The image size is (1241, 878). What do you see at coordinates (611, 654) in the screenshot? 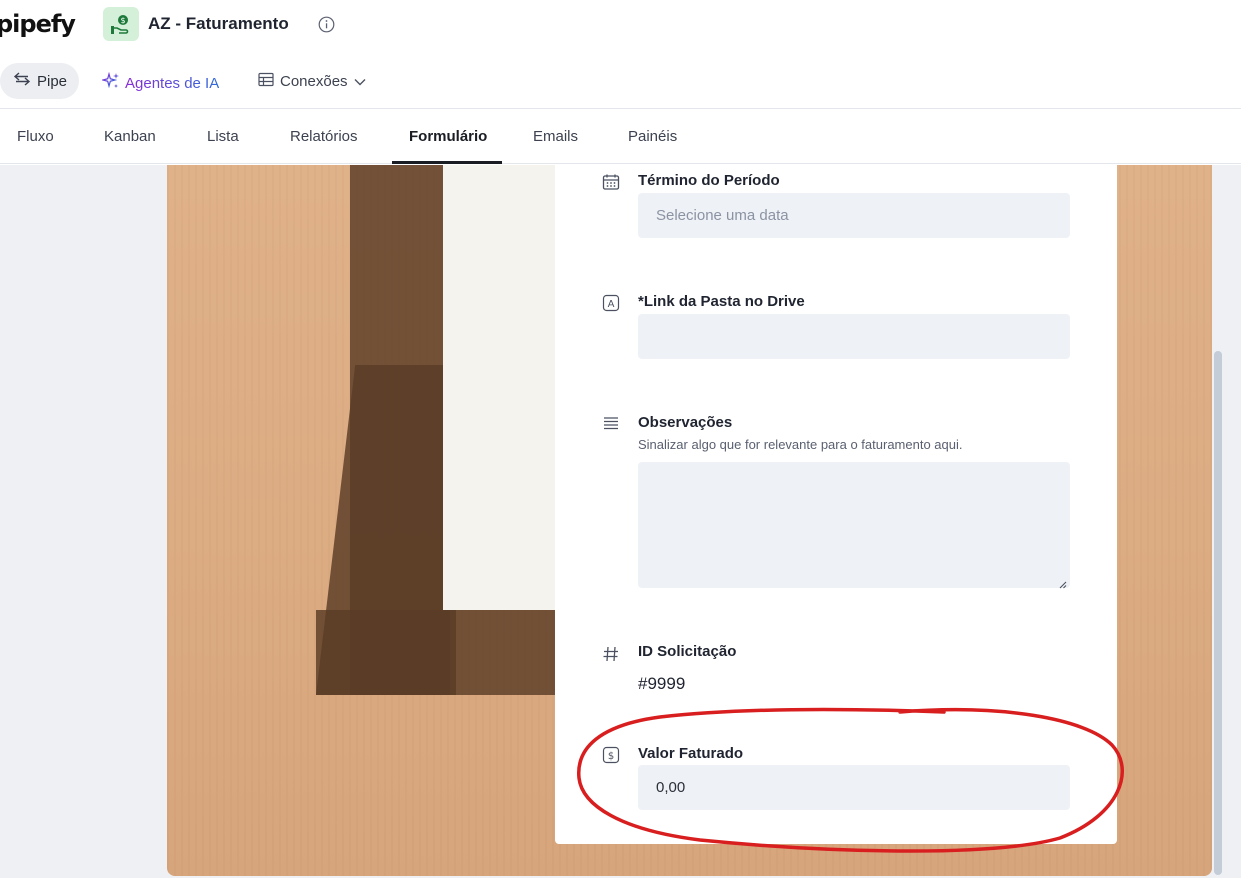
I see `hash-icon` at bounding box center [611, 654].